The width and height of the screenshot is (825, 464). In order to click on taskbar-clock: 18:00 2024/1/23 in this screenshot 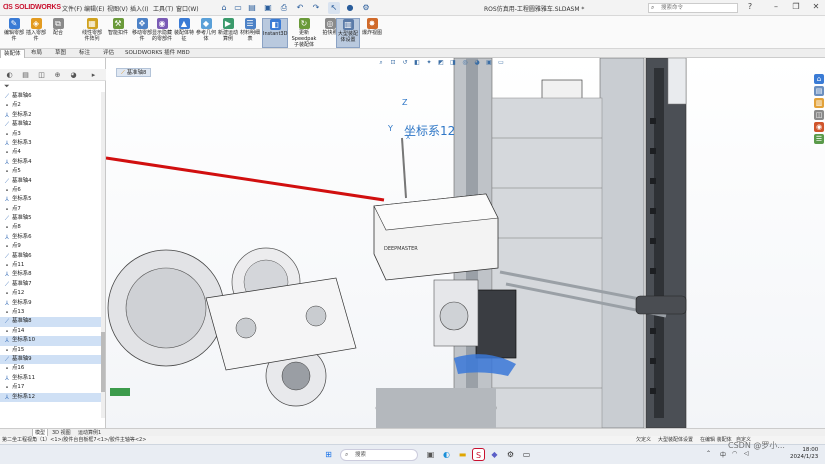, I will do `click(804, 454)`.